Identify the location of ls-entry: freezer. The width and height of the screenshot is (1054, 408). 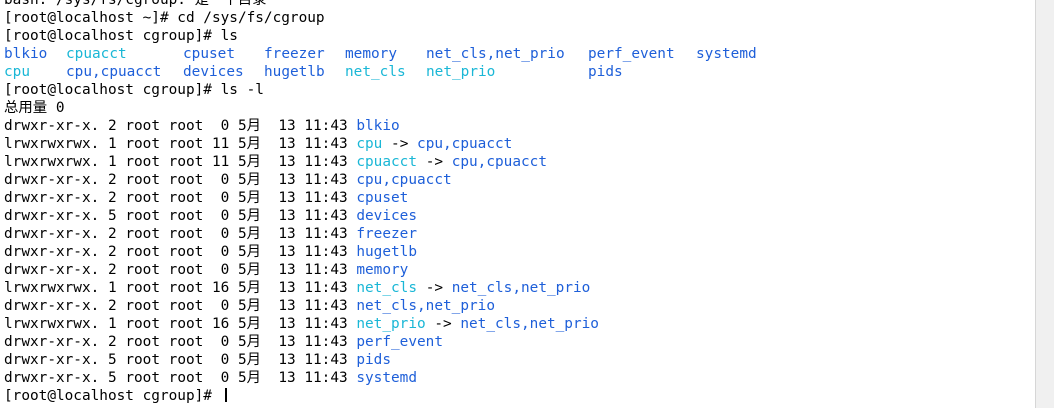
(294, 54).